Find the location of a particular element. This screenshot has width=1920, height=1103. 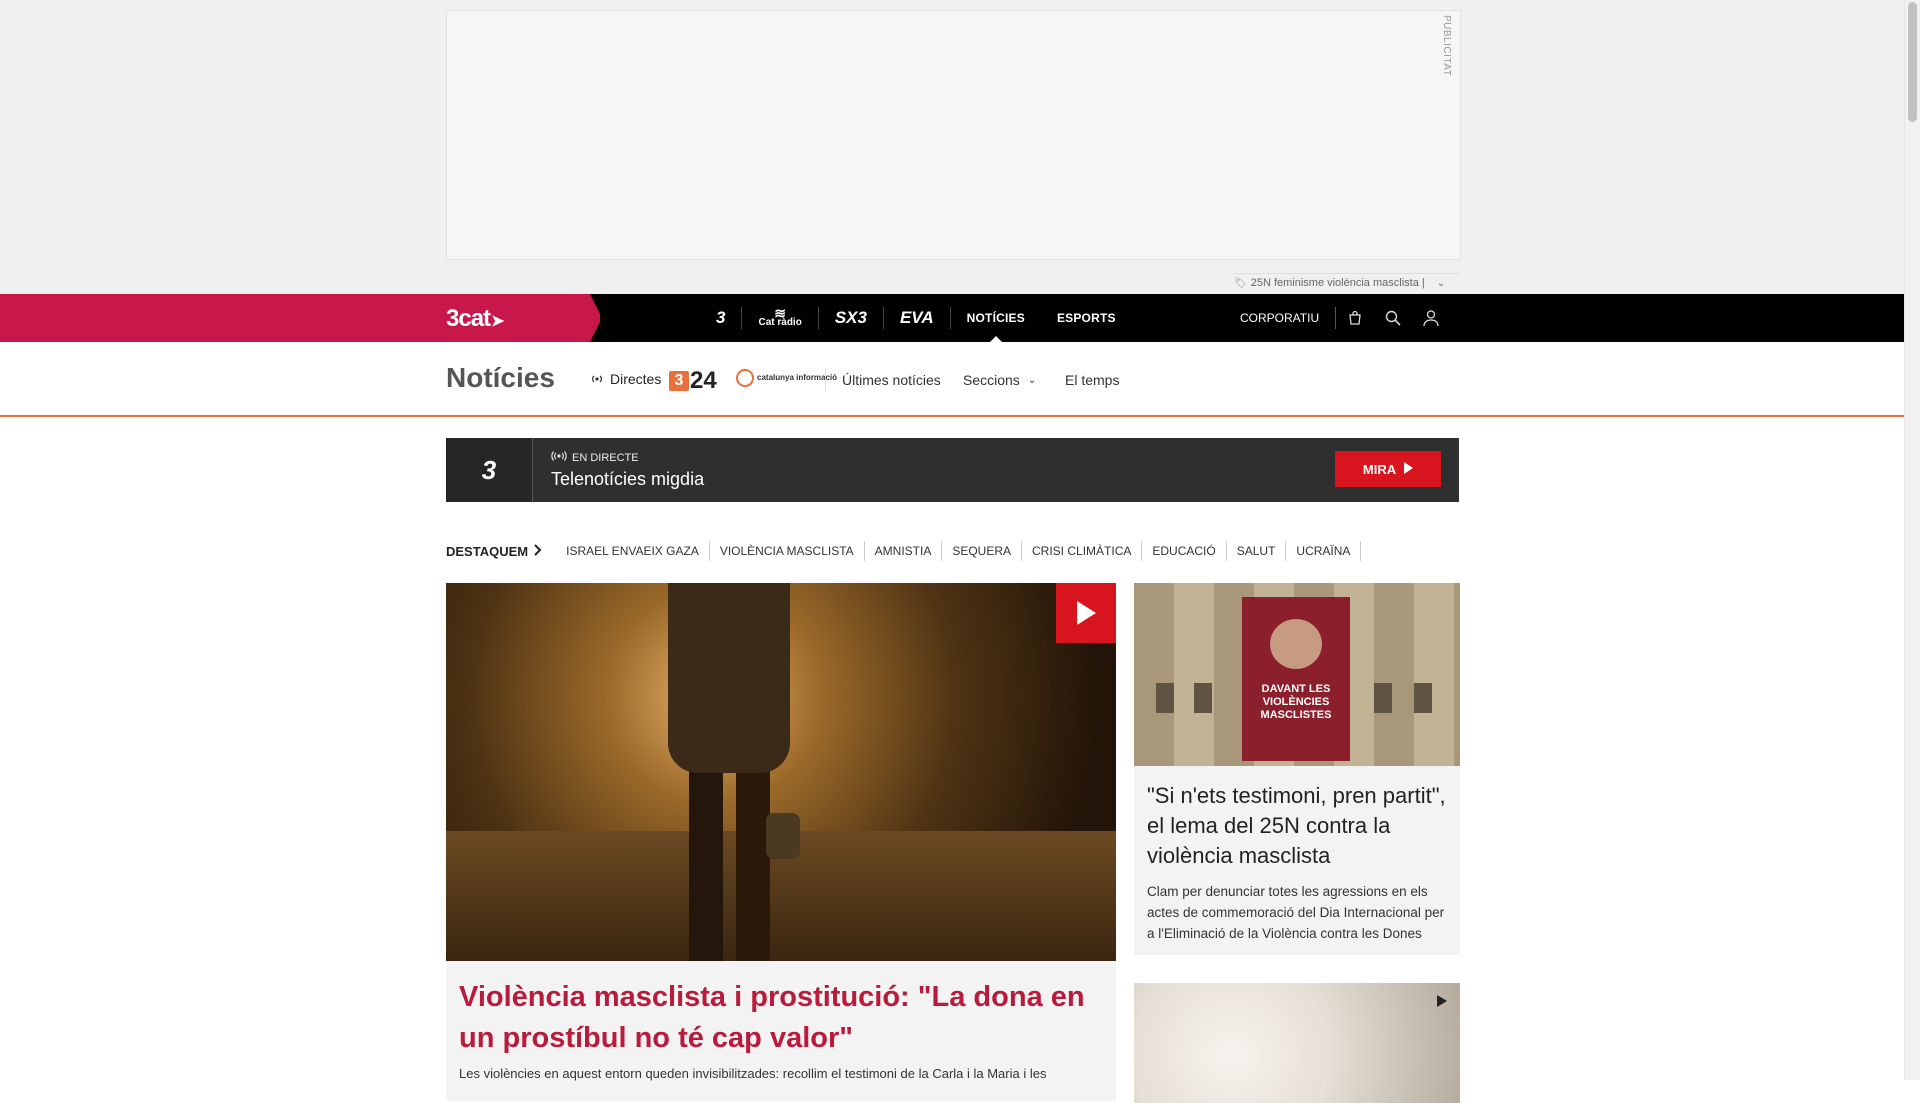

channel-catradio: ≋ Cat ràdio is located at coordinates (780, 317).